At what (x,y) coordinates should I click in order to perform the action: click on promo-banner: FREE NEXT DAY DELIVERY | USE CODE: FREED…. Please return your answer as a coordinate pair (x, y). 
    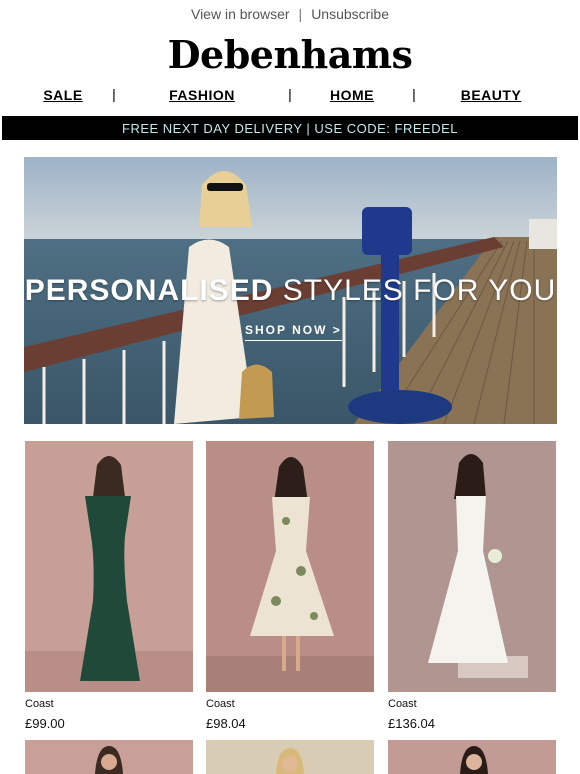
    Looking at the image, I should click on (290, 128).